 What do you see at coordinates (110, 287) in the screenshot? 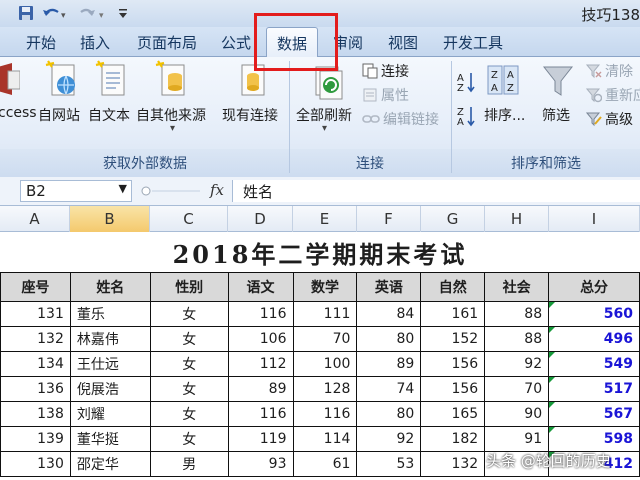
I see `header-name: 姓名` at bounding box center [110, 287].